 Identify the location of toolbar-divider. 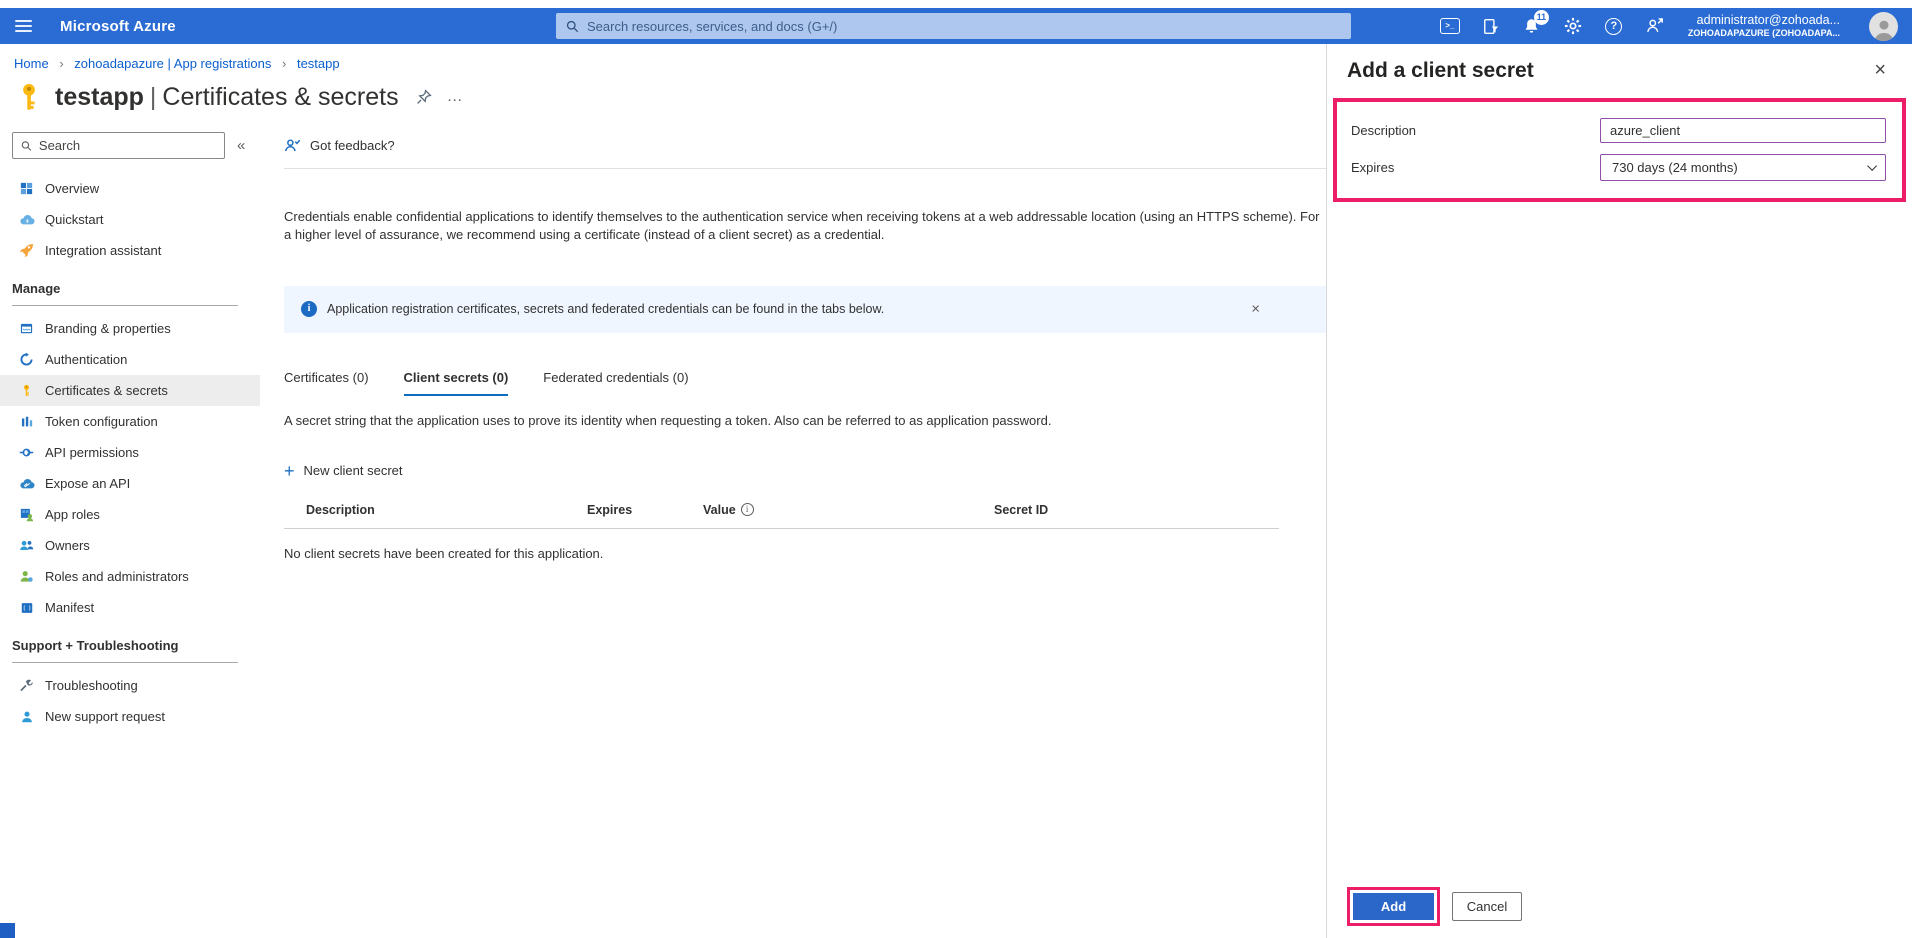
(805, 168).